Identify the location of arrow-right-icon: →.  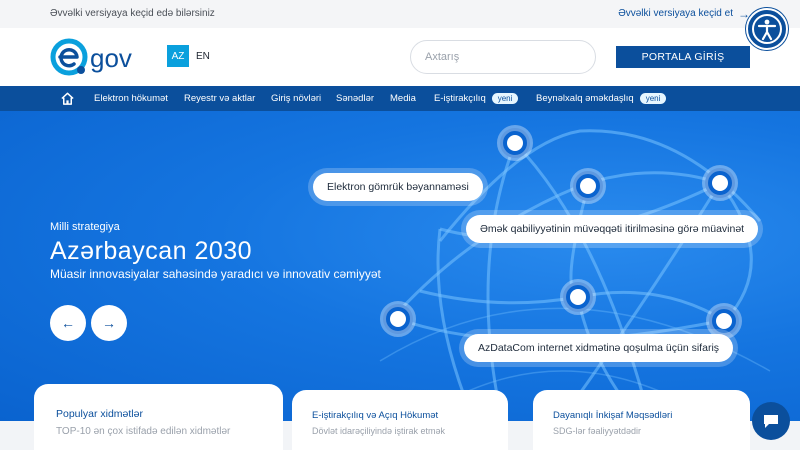
(109, 323).